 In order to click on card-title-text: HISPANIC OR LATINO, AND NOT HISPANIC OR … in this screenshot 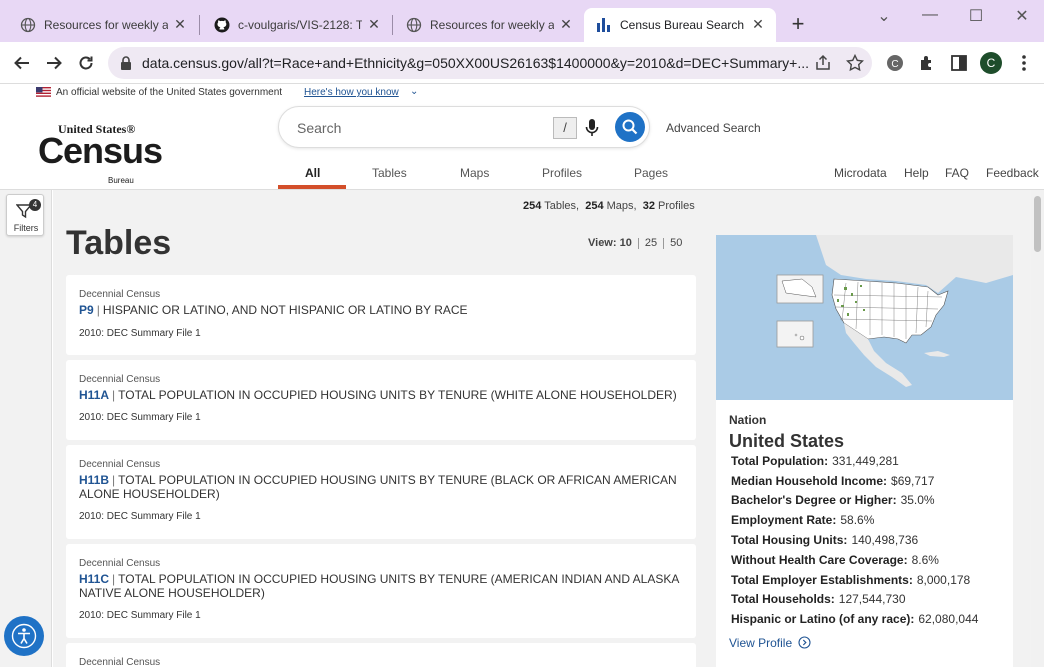, I will do `click(285, 310)`.